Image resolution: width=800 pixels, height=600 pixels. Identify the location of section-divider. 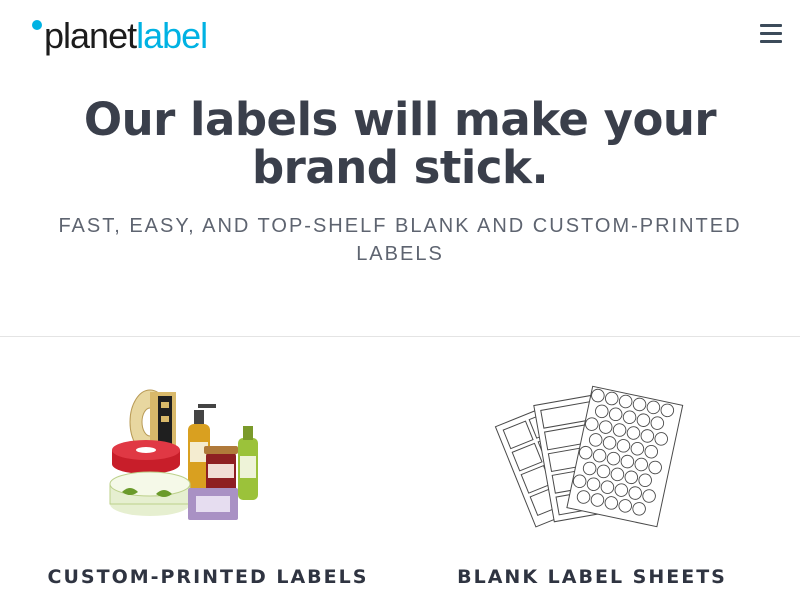
(400, 336).